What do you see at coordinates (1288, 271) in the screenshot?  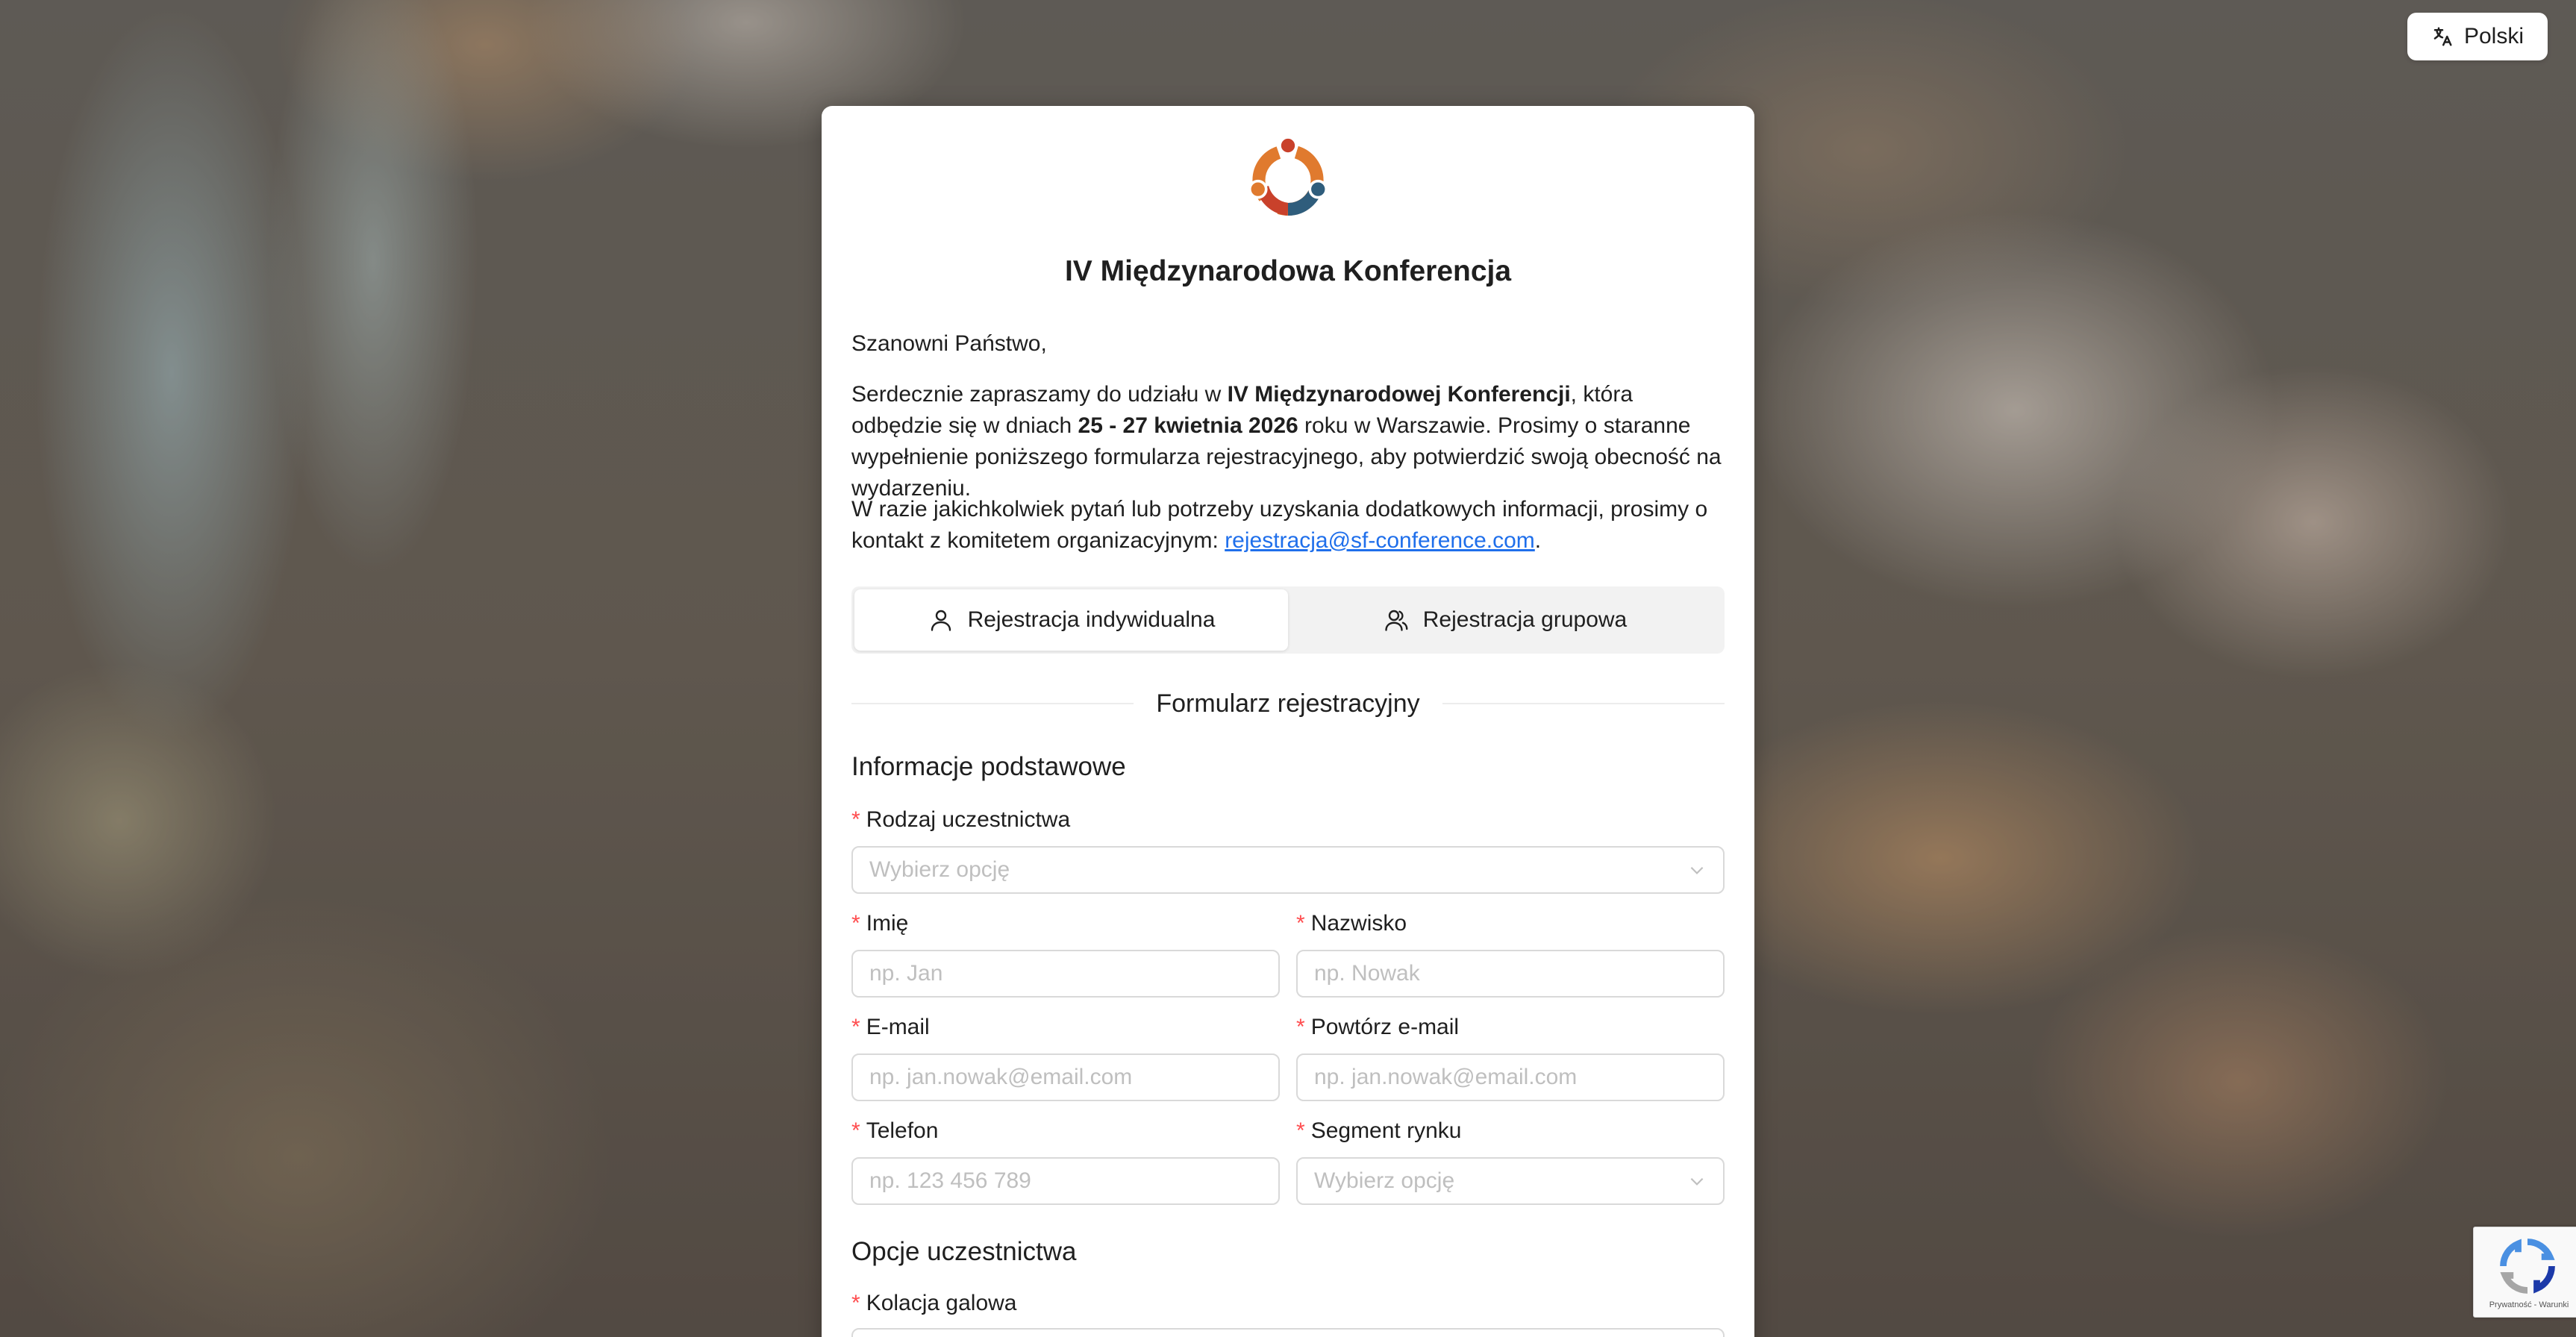 I see `conference-title: IV Międzynarodowa Konferencja` at bounding box center [1288, 271].